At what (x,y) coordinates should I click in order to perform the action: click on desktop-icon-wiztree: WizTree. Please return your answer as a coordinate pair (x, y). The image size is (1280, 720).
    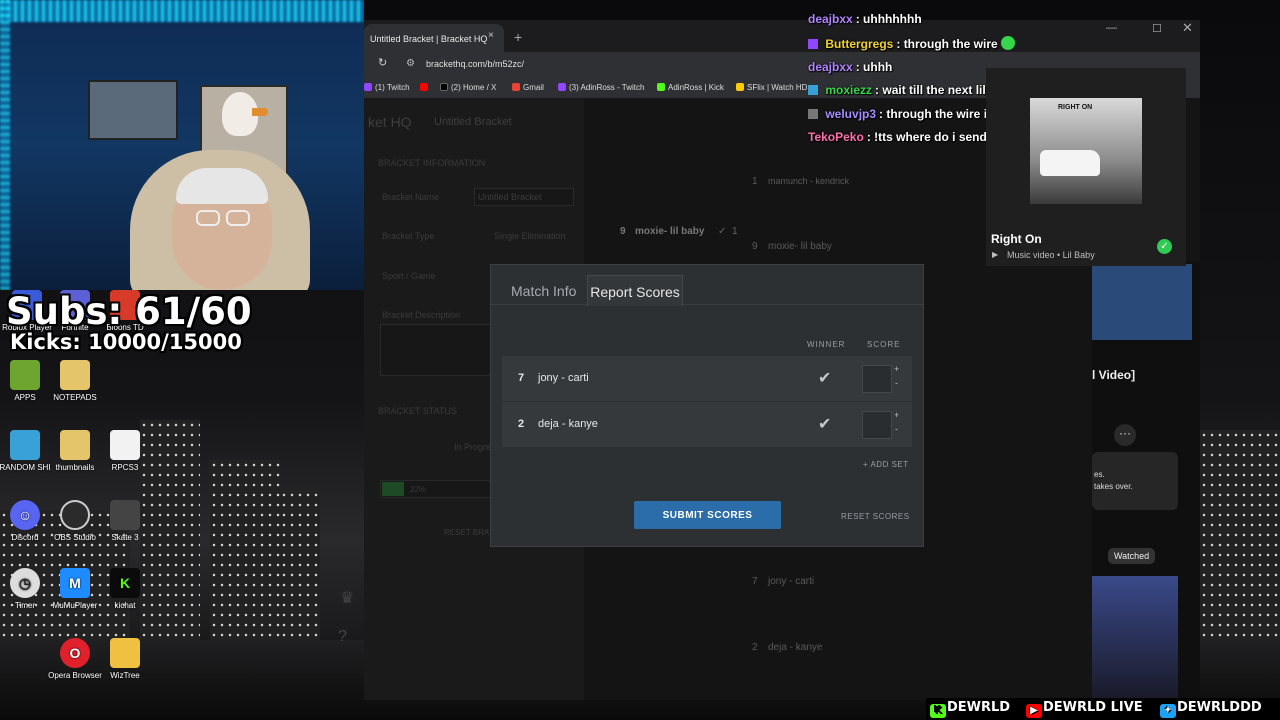
    Looking at the image, I should click on (125, 659).